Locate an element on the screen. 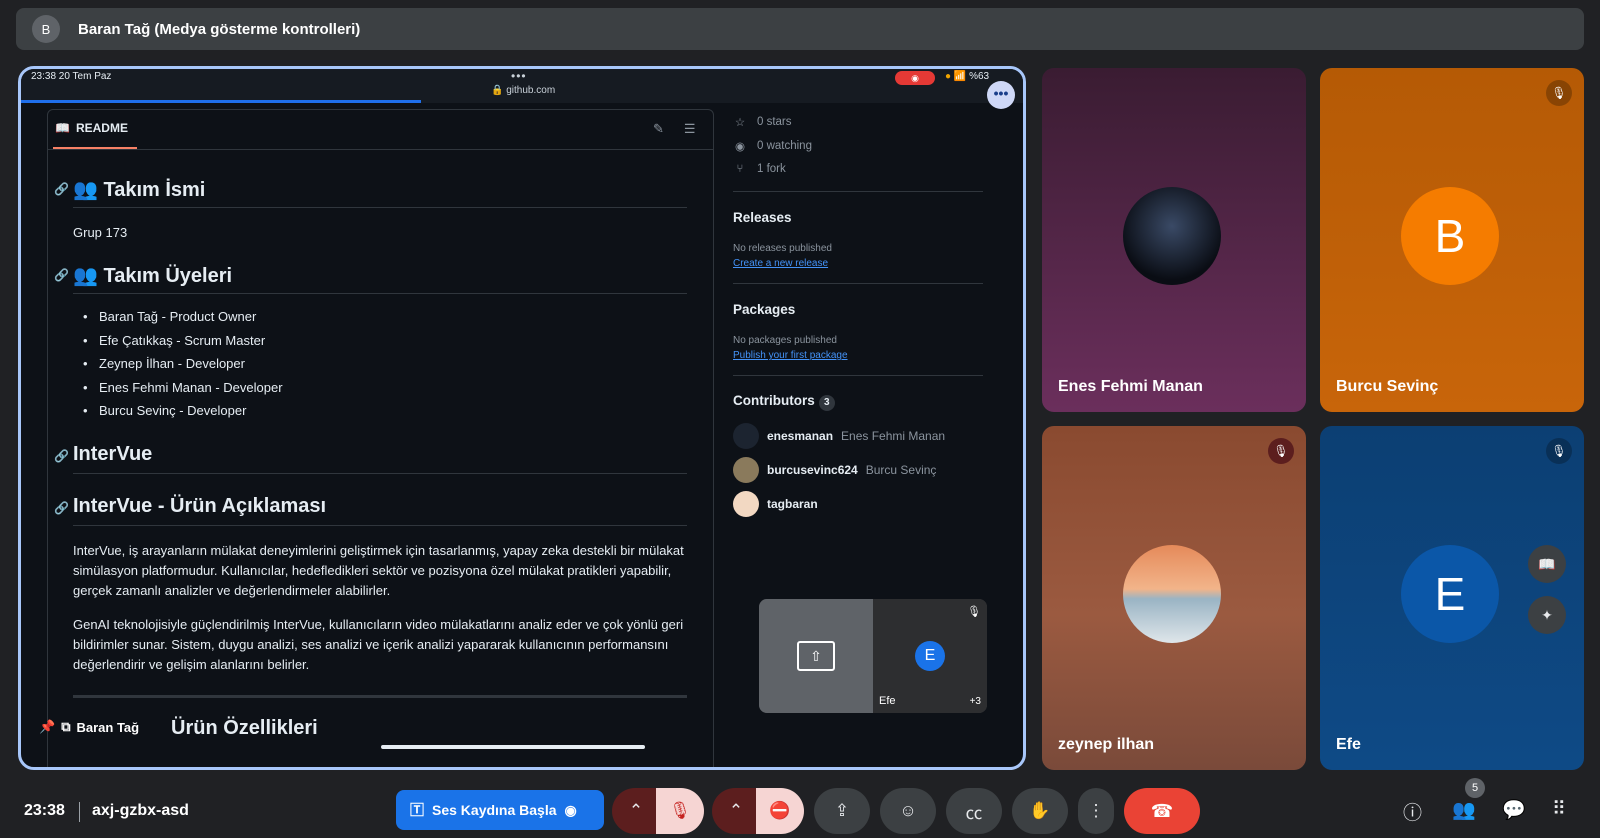  list-item: Zeynep İlhan - Developer is located at coordinates (183, 368).